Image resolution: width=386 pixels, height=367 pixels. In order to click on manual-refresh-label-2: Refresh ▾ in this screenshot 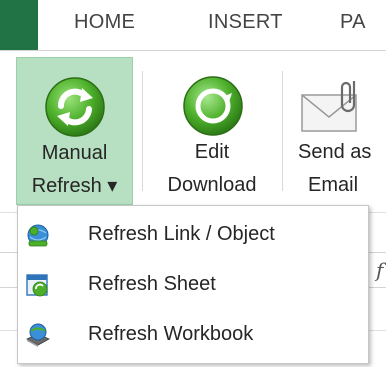, I will do `click(74, 186)`.